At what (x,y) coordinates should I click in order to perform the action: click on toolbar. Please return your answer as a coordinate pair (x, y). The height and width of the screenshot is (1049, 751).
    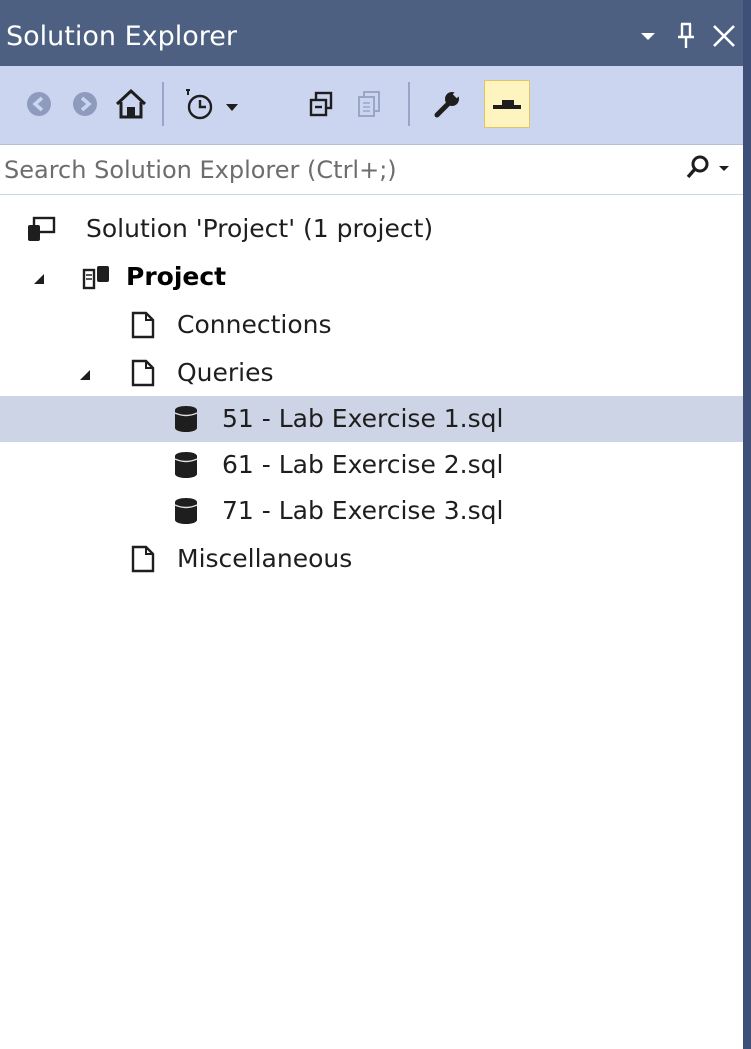
    Looking at the image, I should click on (371, 105).